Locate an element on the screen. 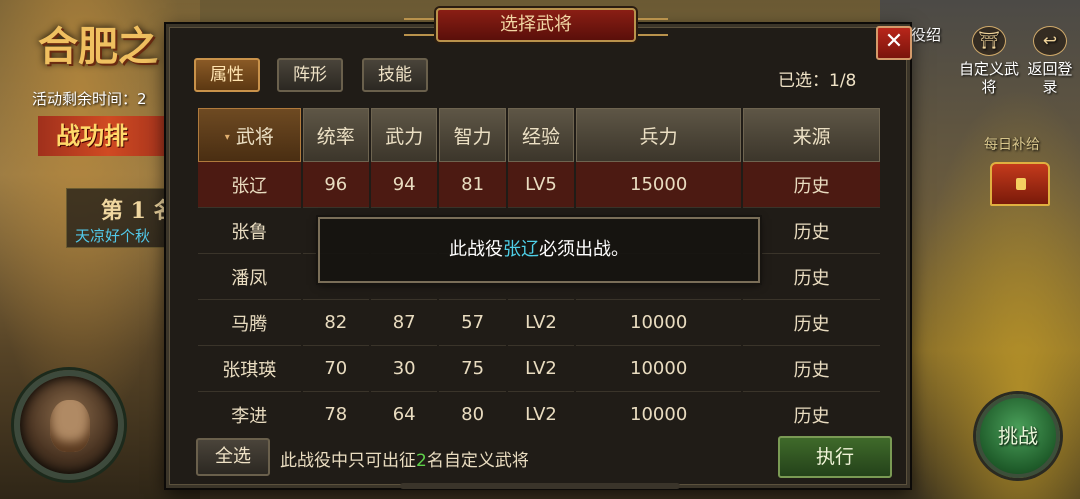 The width and height of the screenshot is (1080, 499). required-general-toast: 此战役张辽必须出战。 is located at coordinates (539, 250).